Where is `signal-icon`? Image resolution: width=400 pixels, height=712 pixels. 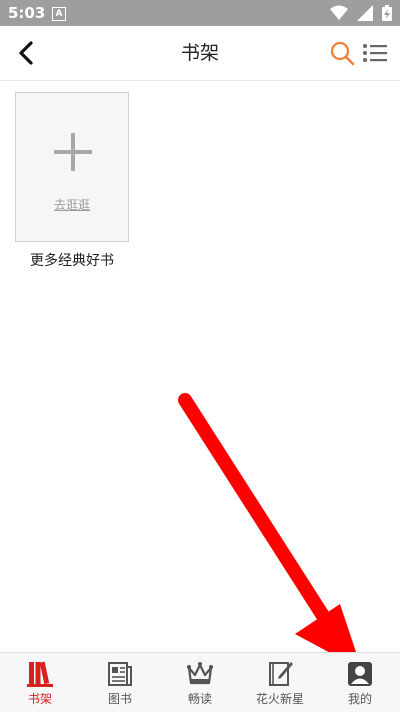 signal-icon is located at coordinates (364, 13).